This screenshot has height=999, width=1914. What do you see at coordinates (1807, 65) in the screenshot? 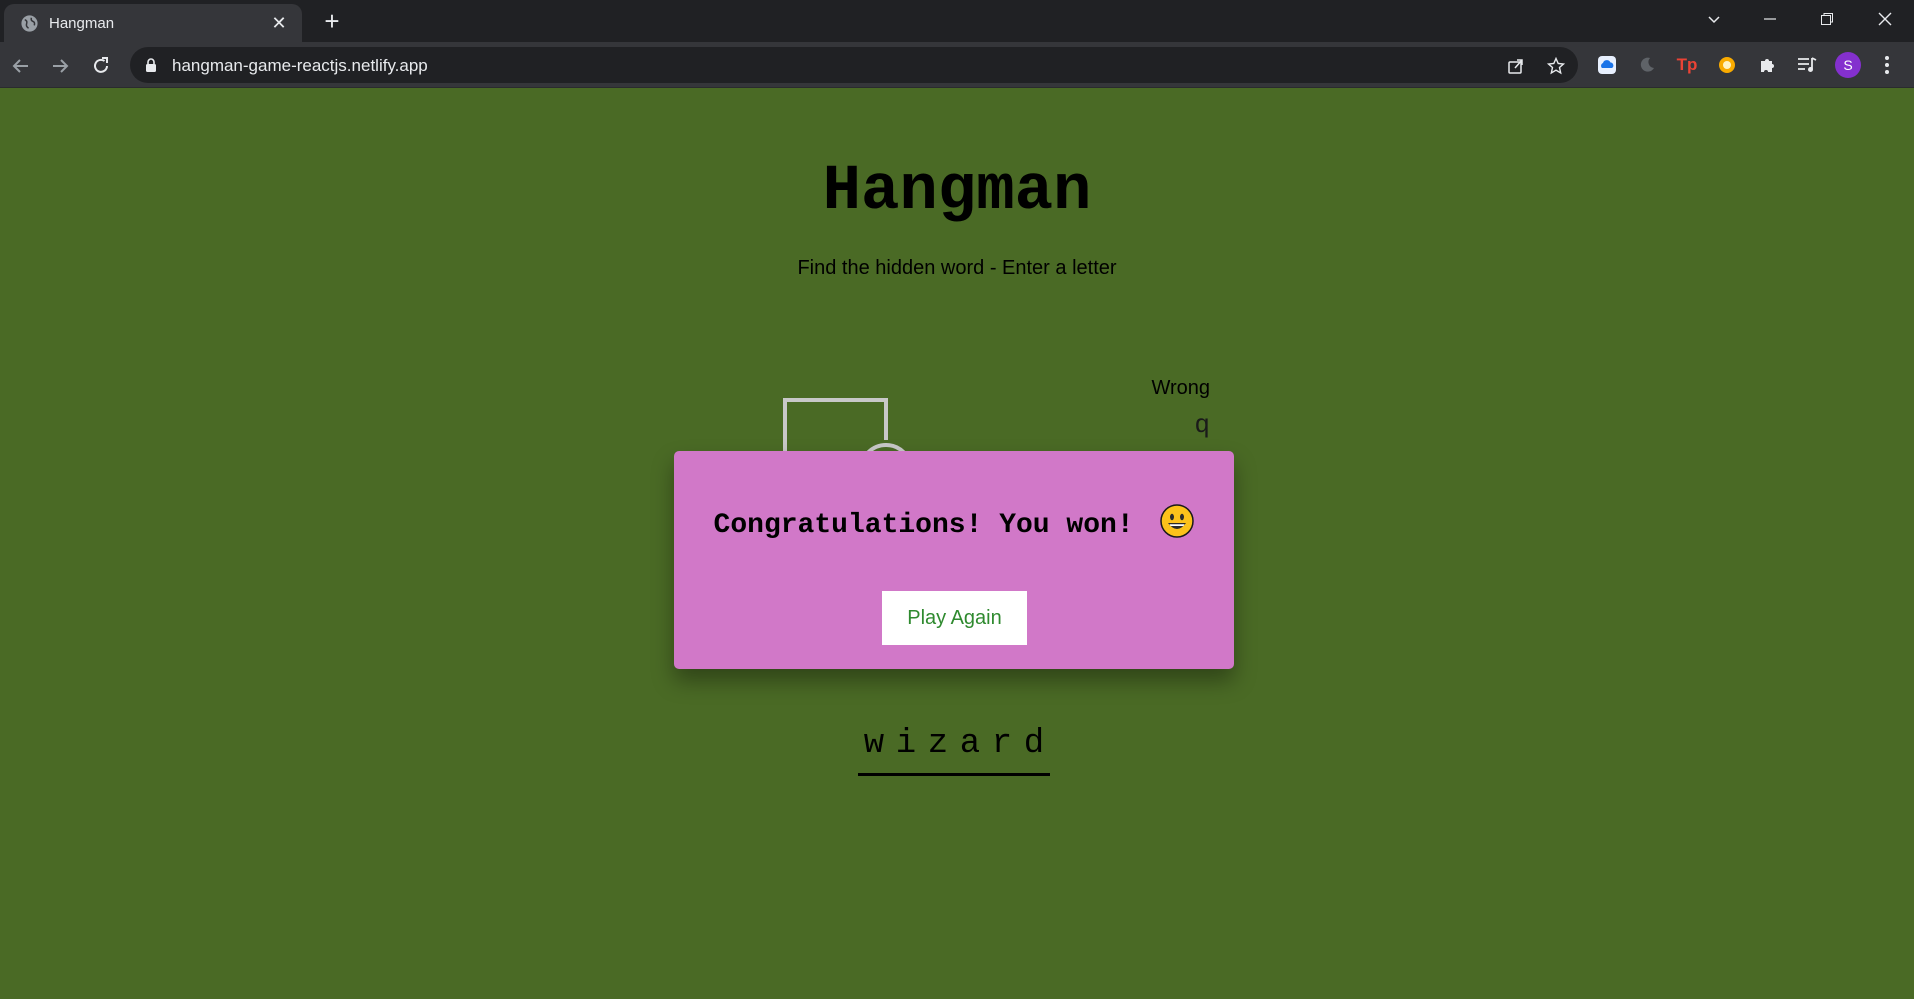
I see `media-control-icon` at bounding box center [1807, 65].